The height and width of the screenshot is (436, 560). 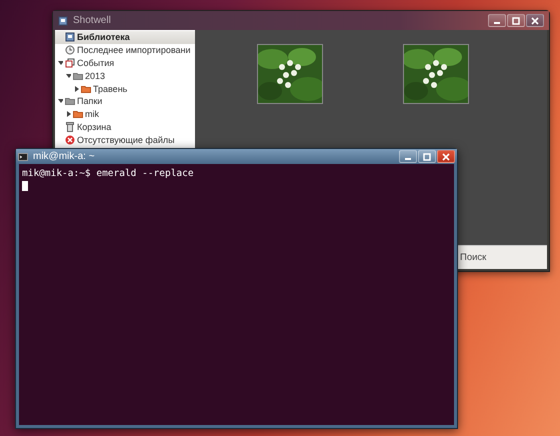 I want to click on clock-icon, so click(x=70, y=50).